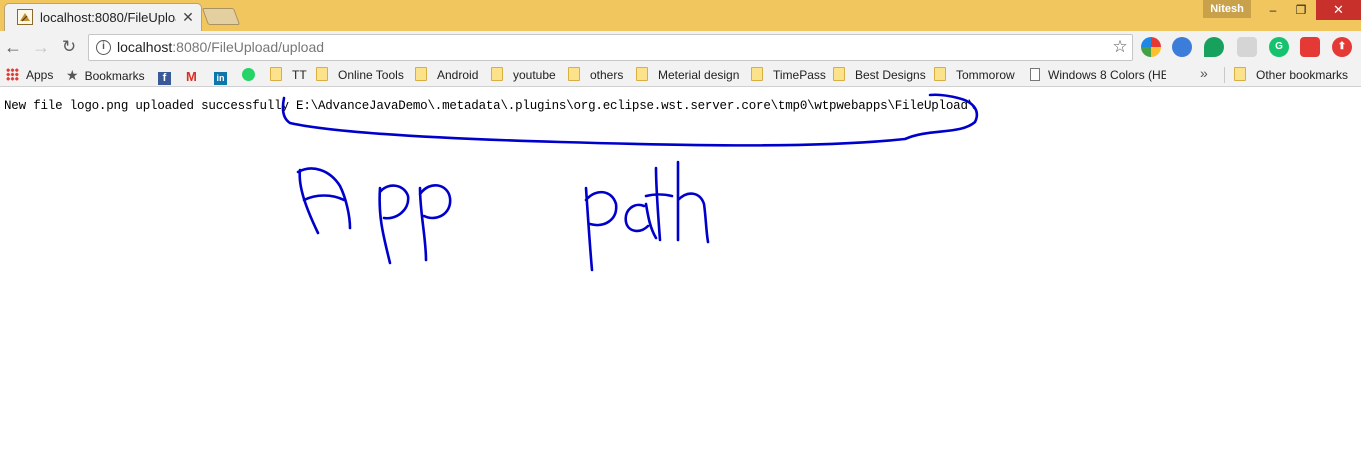 This screenshot has width=1361, height=458. I want to click on bookmark-label: Windows 8 Colors (HE, so click(1107, 75).